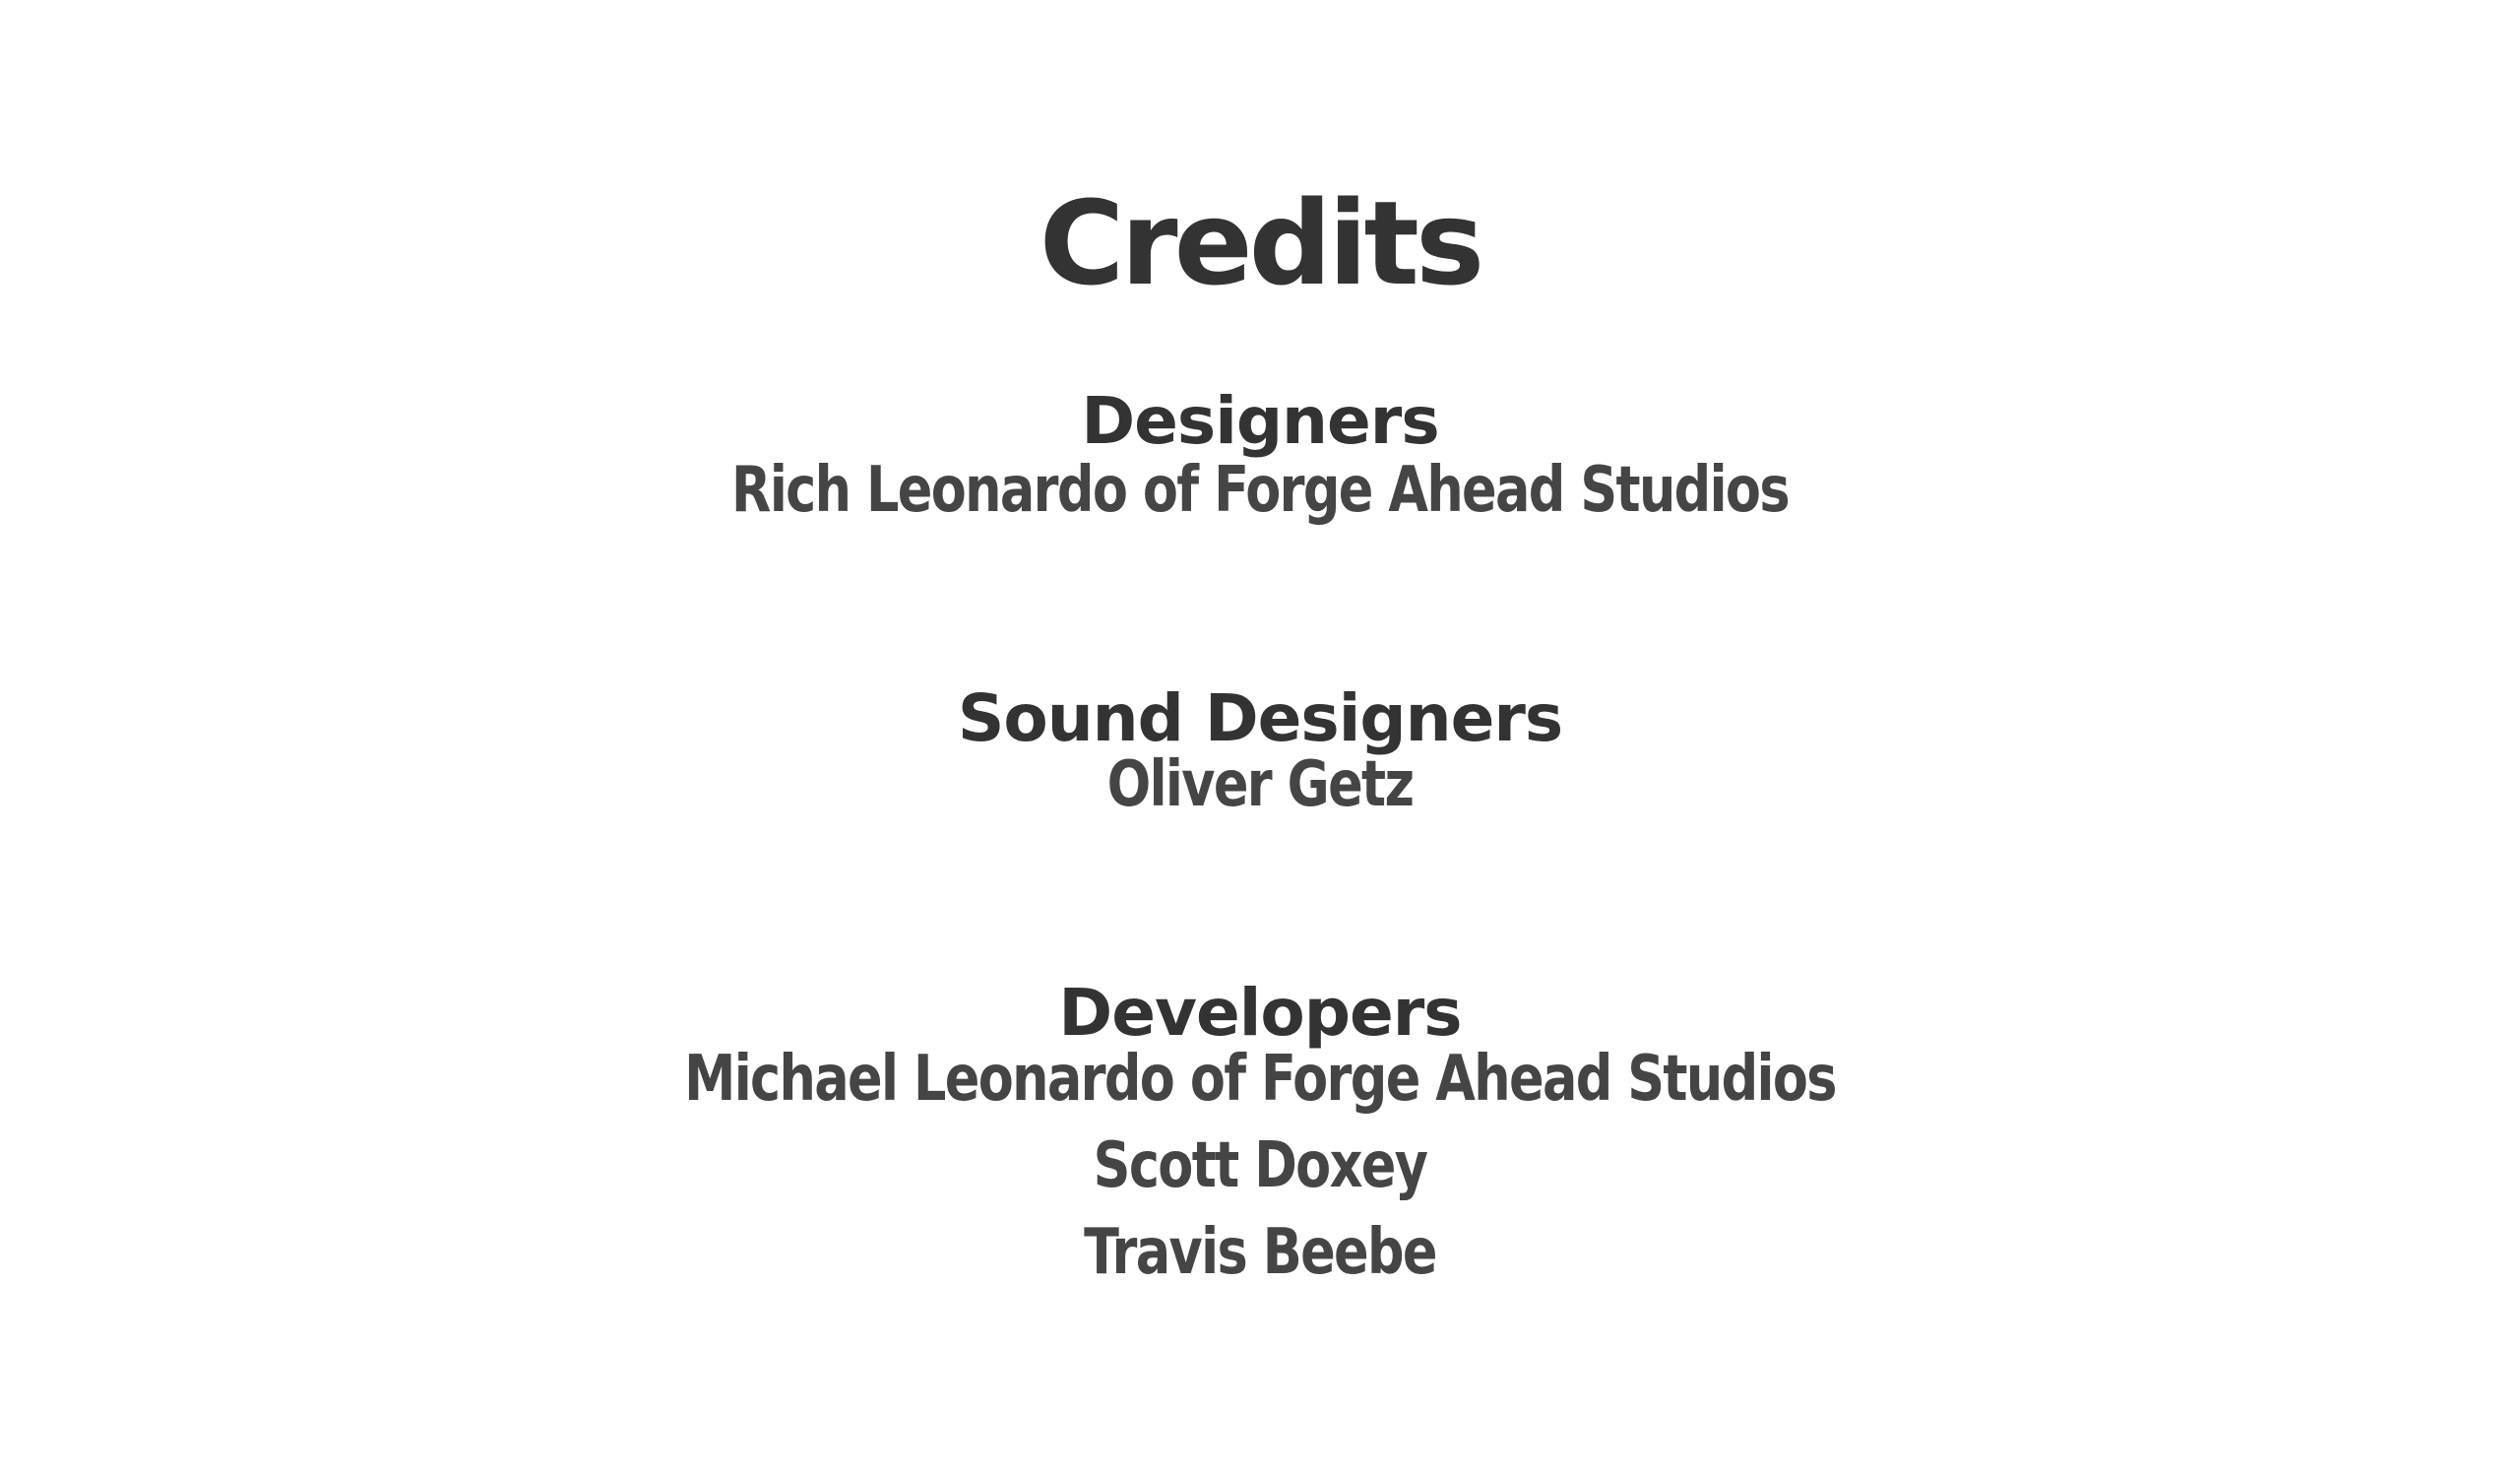 This screenshot has width=2520, height=1477. What do you see at coordinates (1260, 1166) in the screenshot?
I see `developer-name: Scott Doxey` at bounding box center [1260, 1166].